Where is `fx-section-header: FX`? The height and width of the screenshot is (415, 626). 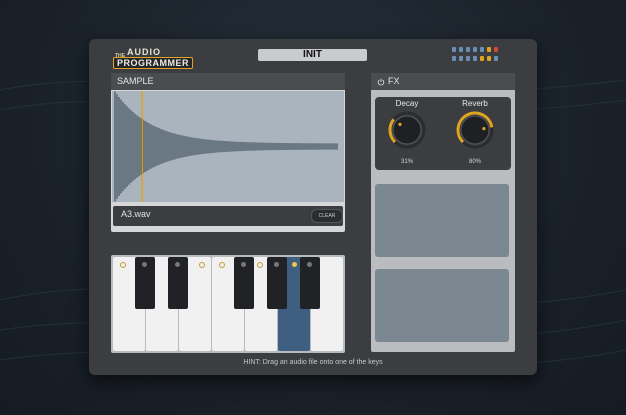 fx-section-header: FX is located at coordinates (443, 81).